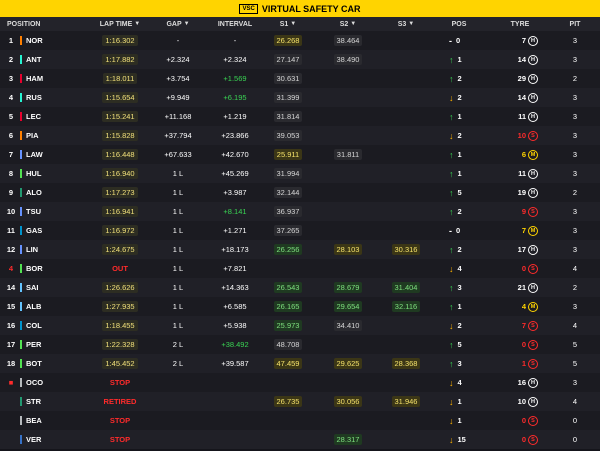 The height and width of the screenshot is (451, 600). What do you see at coordinates (300, 344) in the screenshot?
I see `table-row: 17 PER 1:22.328 2 L +38.492 48.708 ↑ 5 0 S 5` at bounding box center [300, 344].